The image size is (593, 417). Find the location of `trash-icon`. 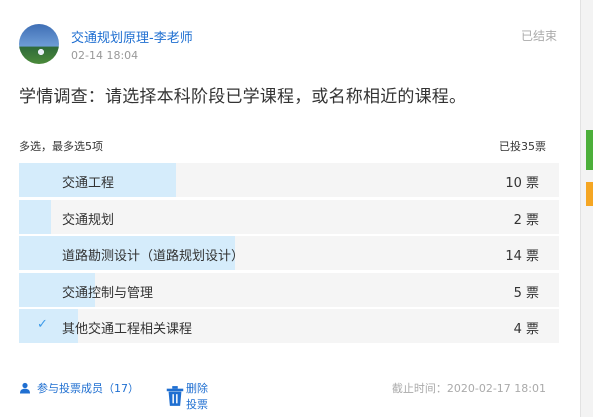

trash-icon is located at coordinates (175, 396).